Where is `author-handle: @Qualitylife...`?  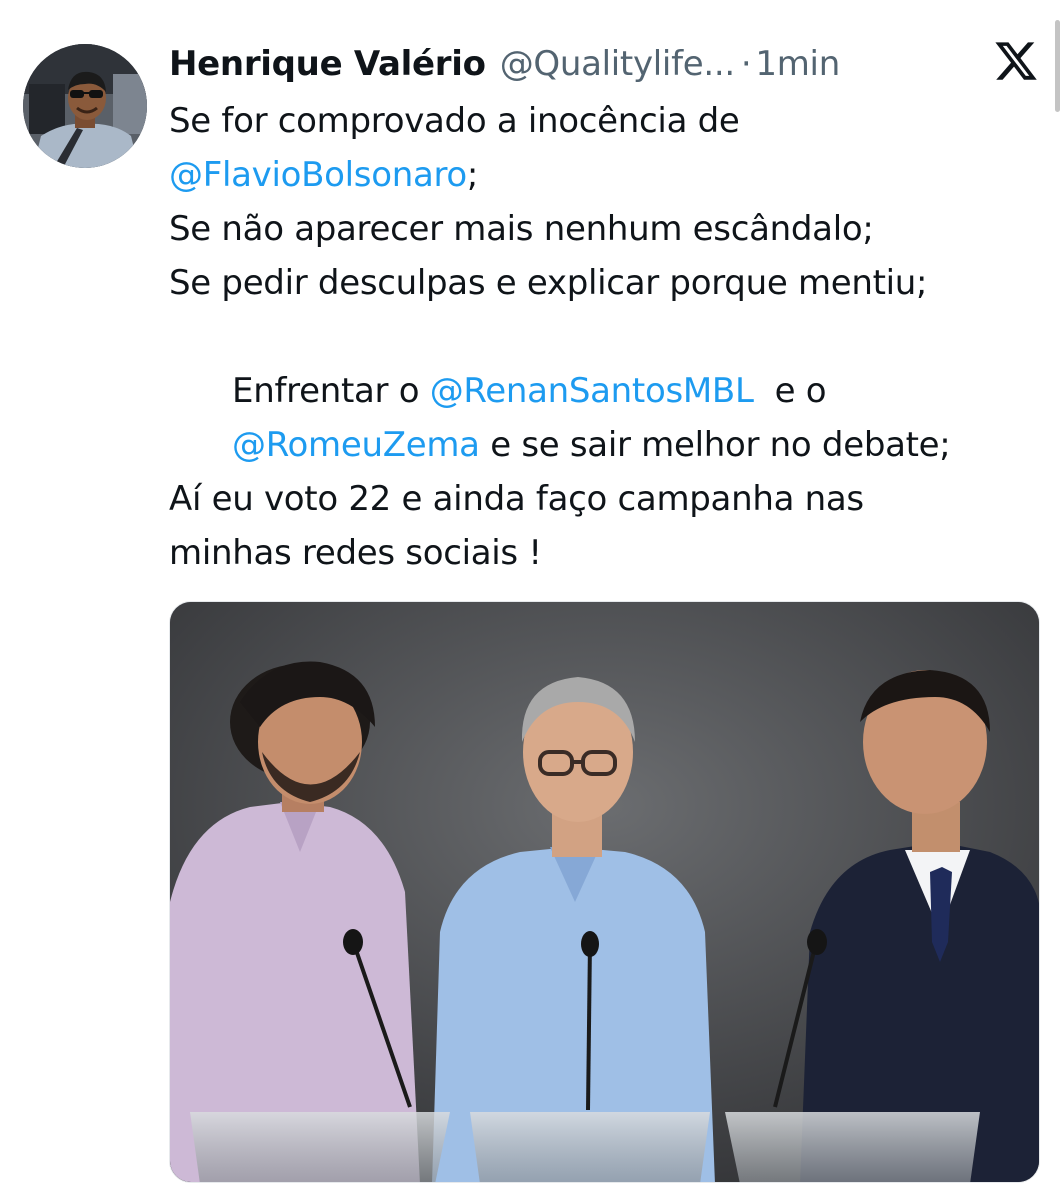 author-handle: @Qualitylife... is located at coordinates (618, 64).